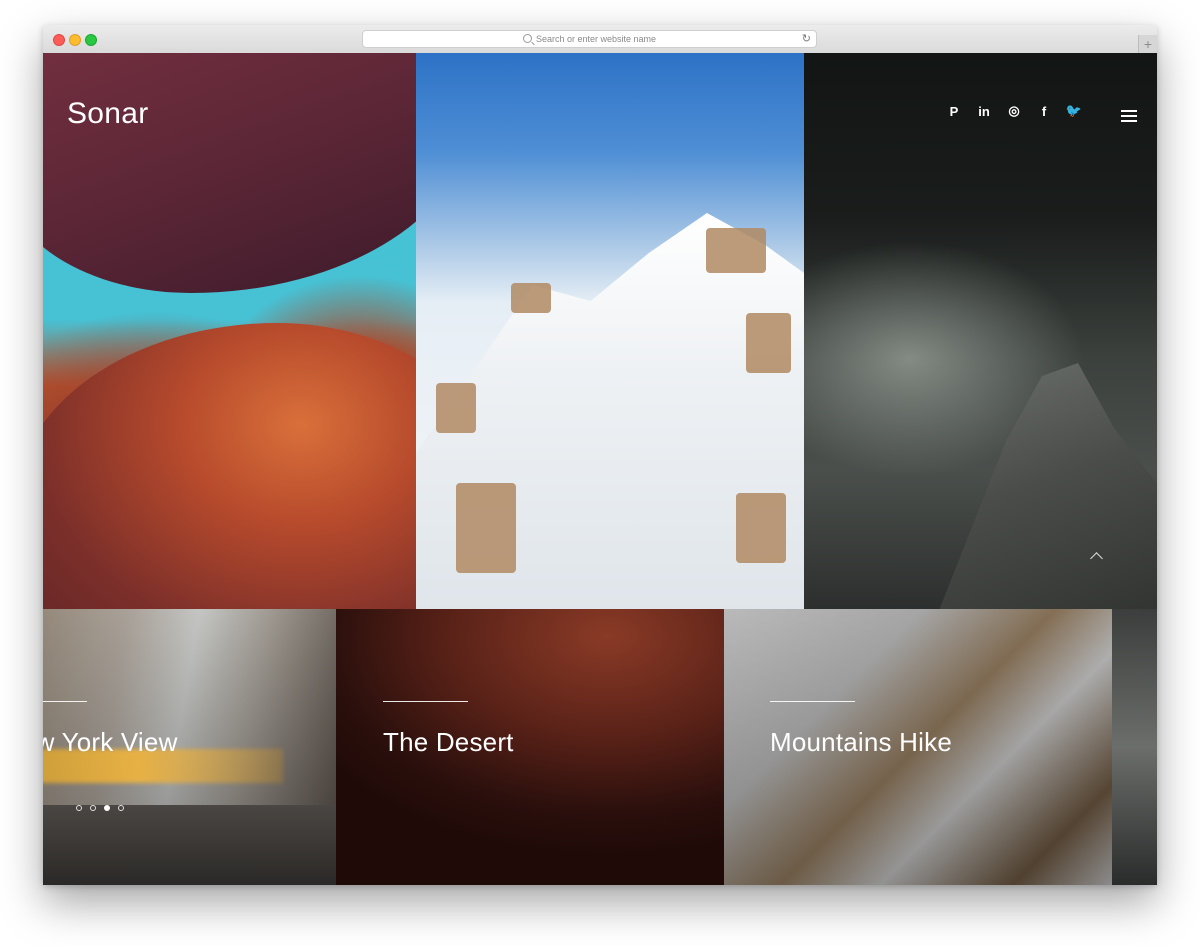 The height and width of the screenshot is (946, 1200). I want to click on new-tab-button: +, so click(1147, 44).